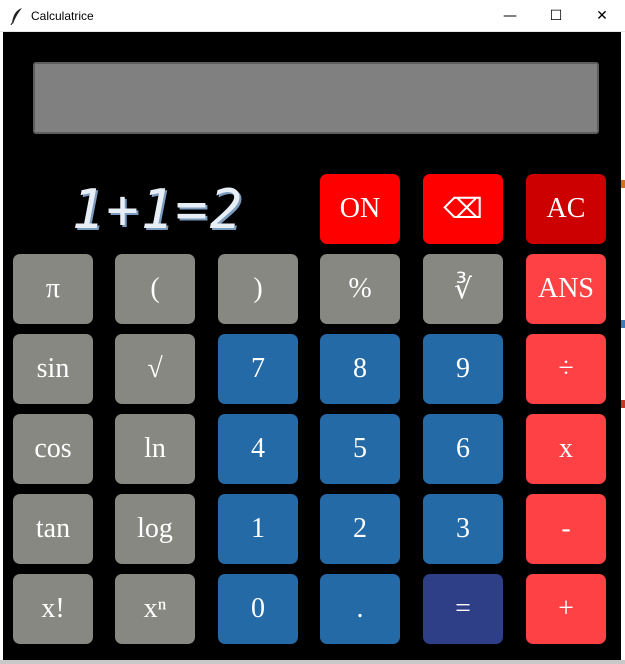 This screenshot has height=664, width=625. Describe the element at coordinates (258, 289) in the screenshot. I see `right-paren-button: )` at that location.